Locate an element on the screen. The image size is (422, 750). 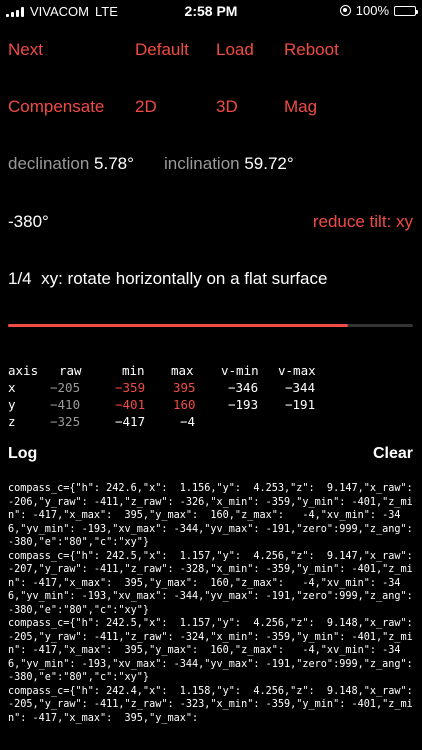
inclination-readout: inclination 59.72° is located at coordinates (229, 164).